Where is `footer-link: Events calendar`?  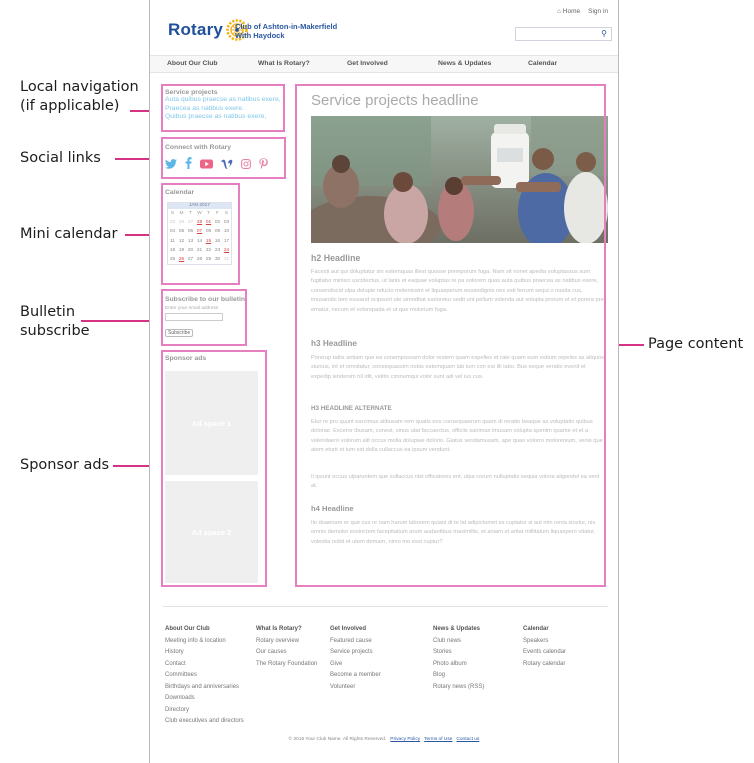 footer-link: Events calendar is located at coordinates (544, 653).